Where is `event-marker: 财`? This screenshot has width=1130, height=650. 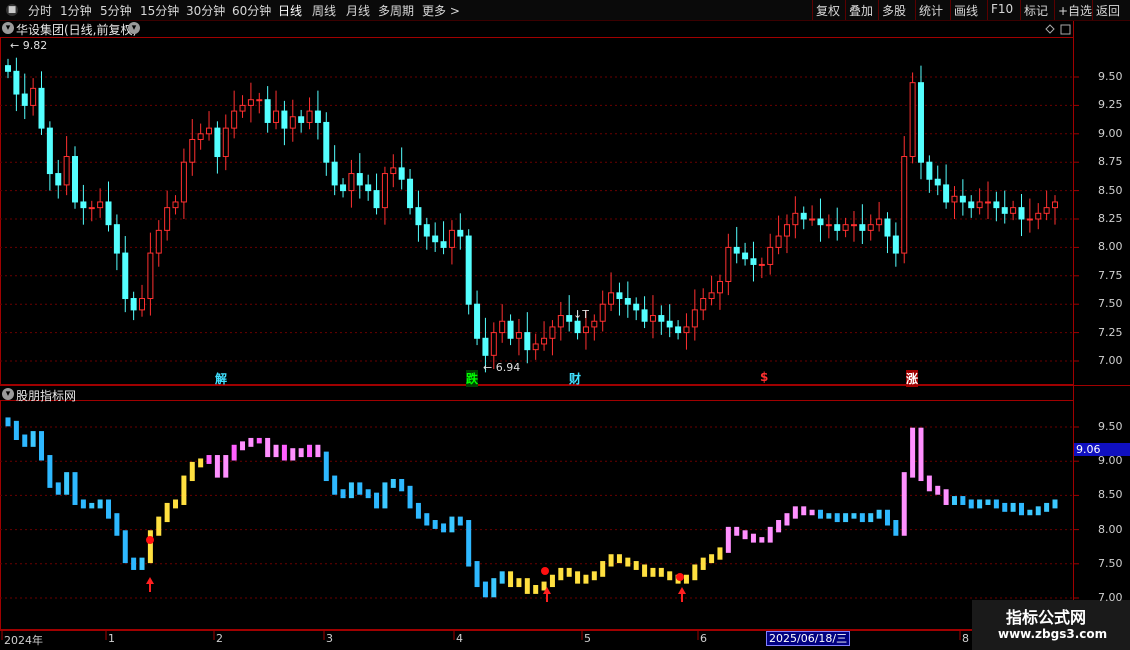 event-marker: 财 is located at coordinates (575, 378).